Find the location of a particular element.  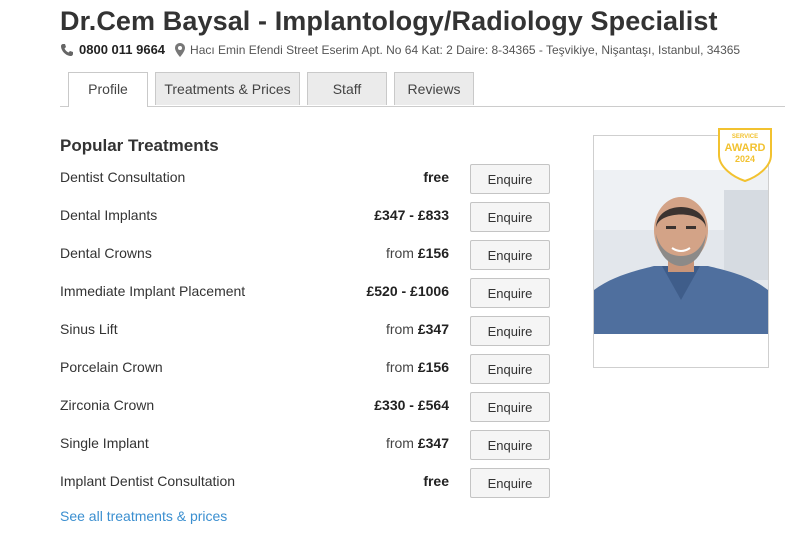

treatment-name: Dental Crowns is located at coordinates (106, 253).